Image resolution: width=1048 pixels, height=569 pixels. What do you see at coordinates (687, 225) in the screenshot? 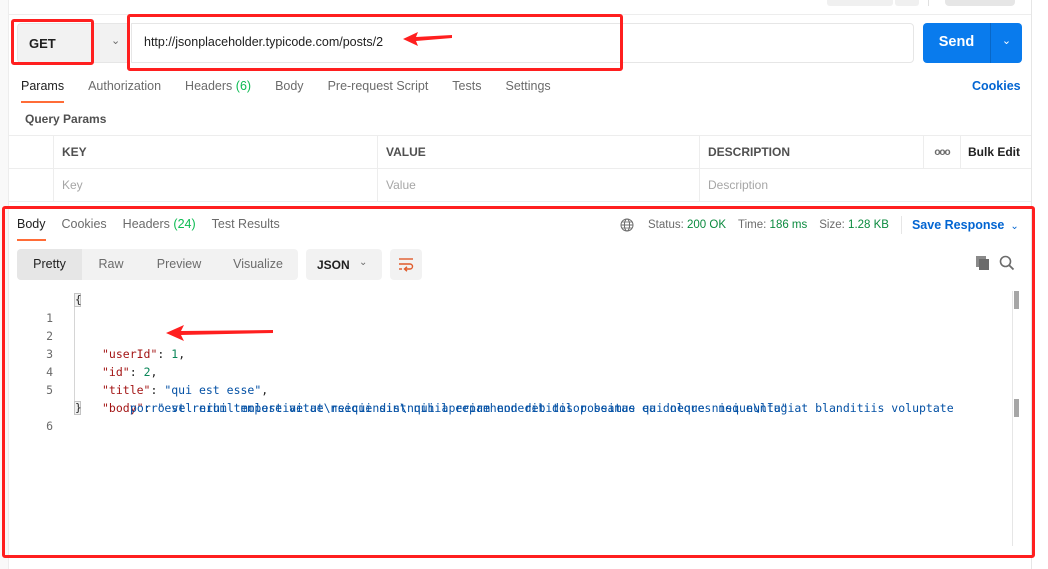
I see `status-readout: Status: 200 OK` at bounding box center [687, 225].